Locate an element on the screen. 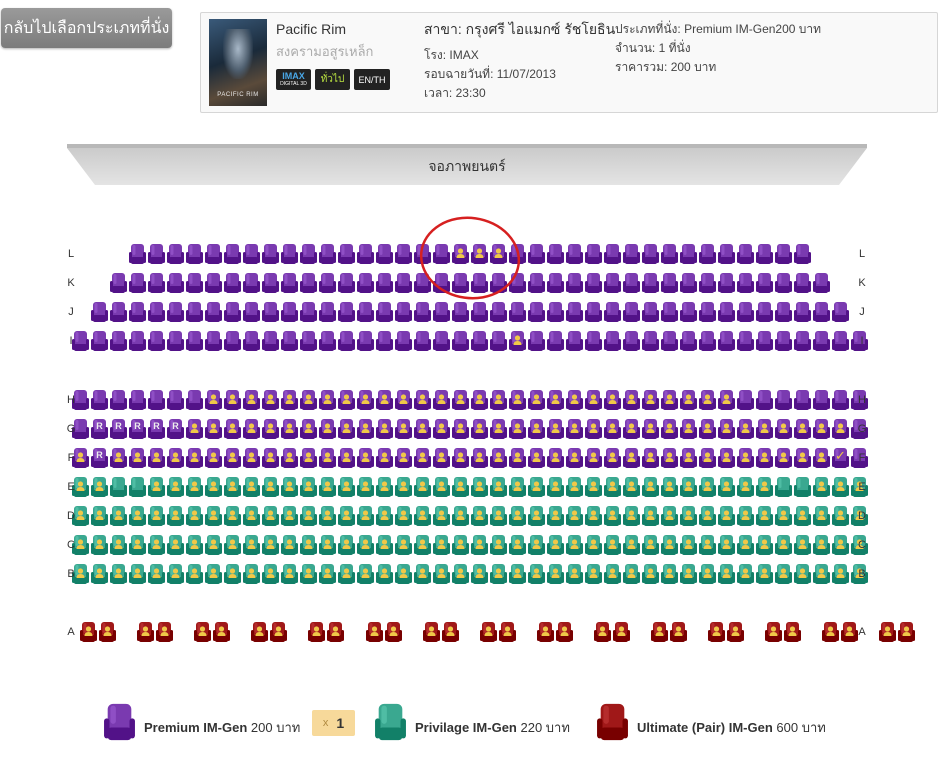 This screenshot has height=781, width=950. seat-K7 is located at coordinates (232, 283).